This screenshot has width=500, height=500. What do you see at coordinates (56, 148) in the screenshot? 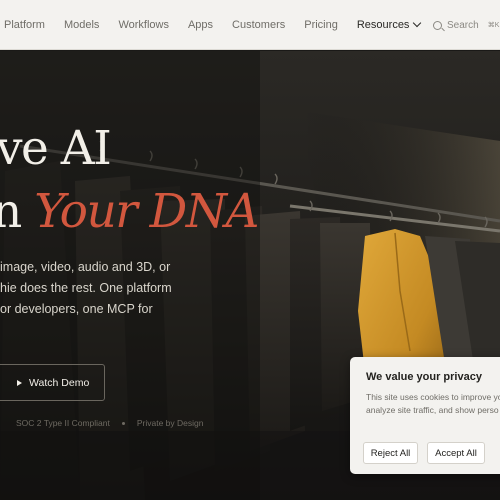
I see `hero-headline-line-1: ve AI` at bounding box center [56, 148].